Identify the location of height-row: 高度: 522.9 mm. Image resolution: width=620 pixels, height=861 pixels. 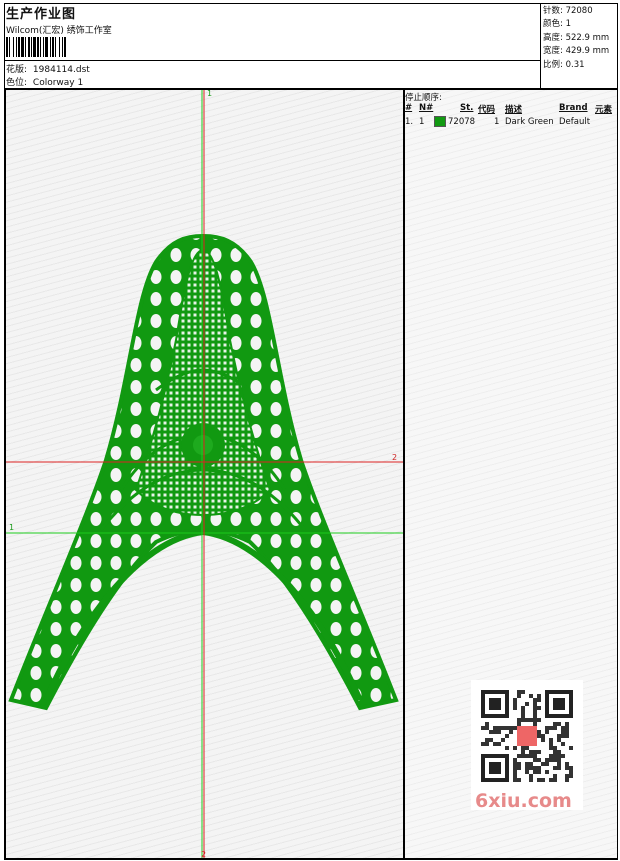
(576, 38).